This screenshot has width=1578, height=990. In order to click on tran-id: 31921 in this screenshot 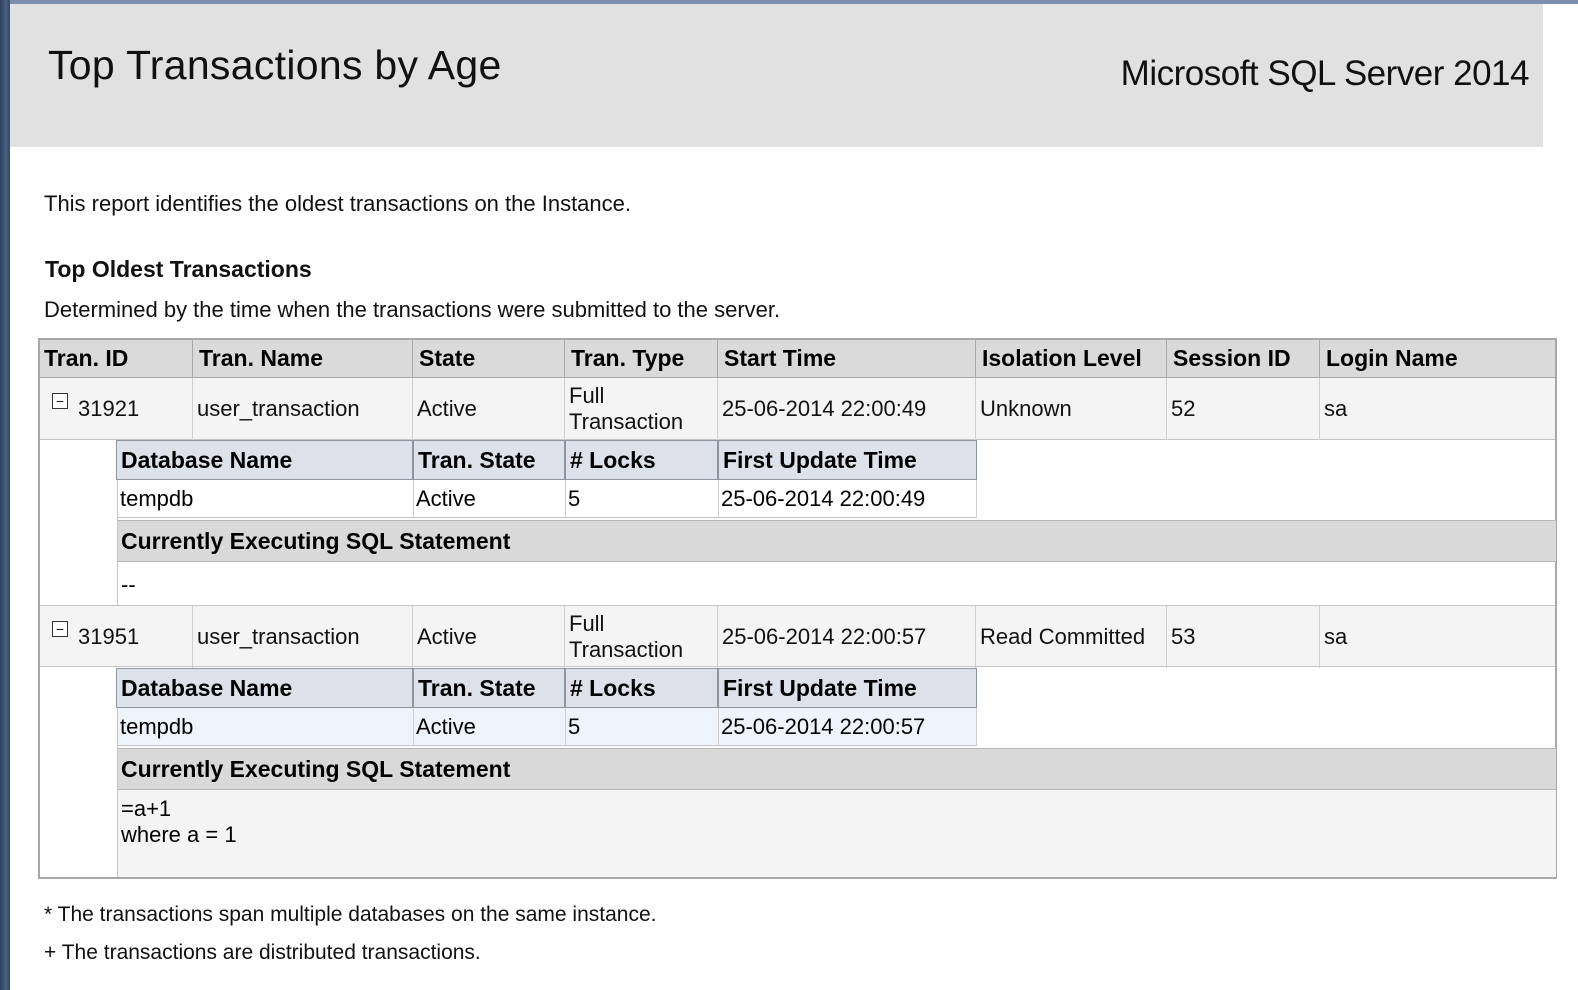, I will do `click(109, 408)`.